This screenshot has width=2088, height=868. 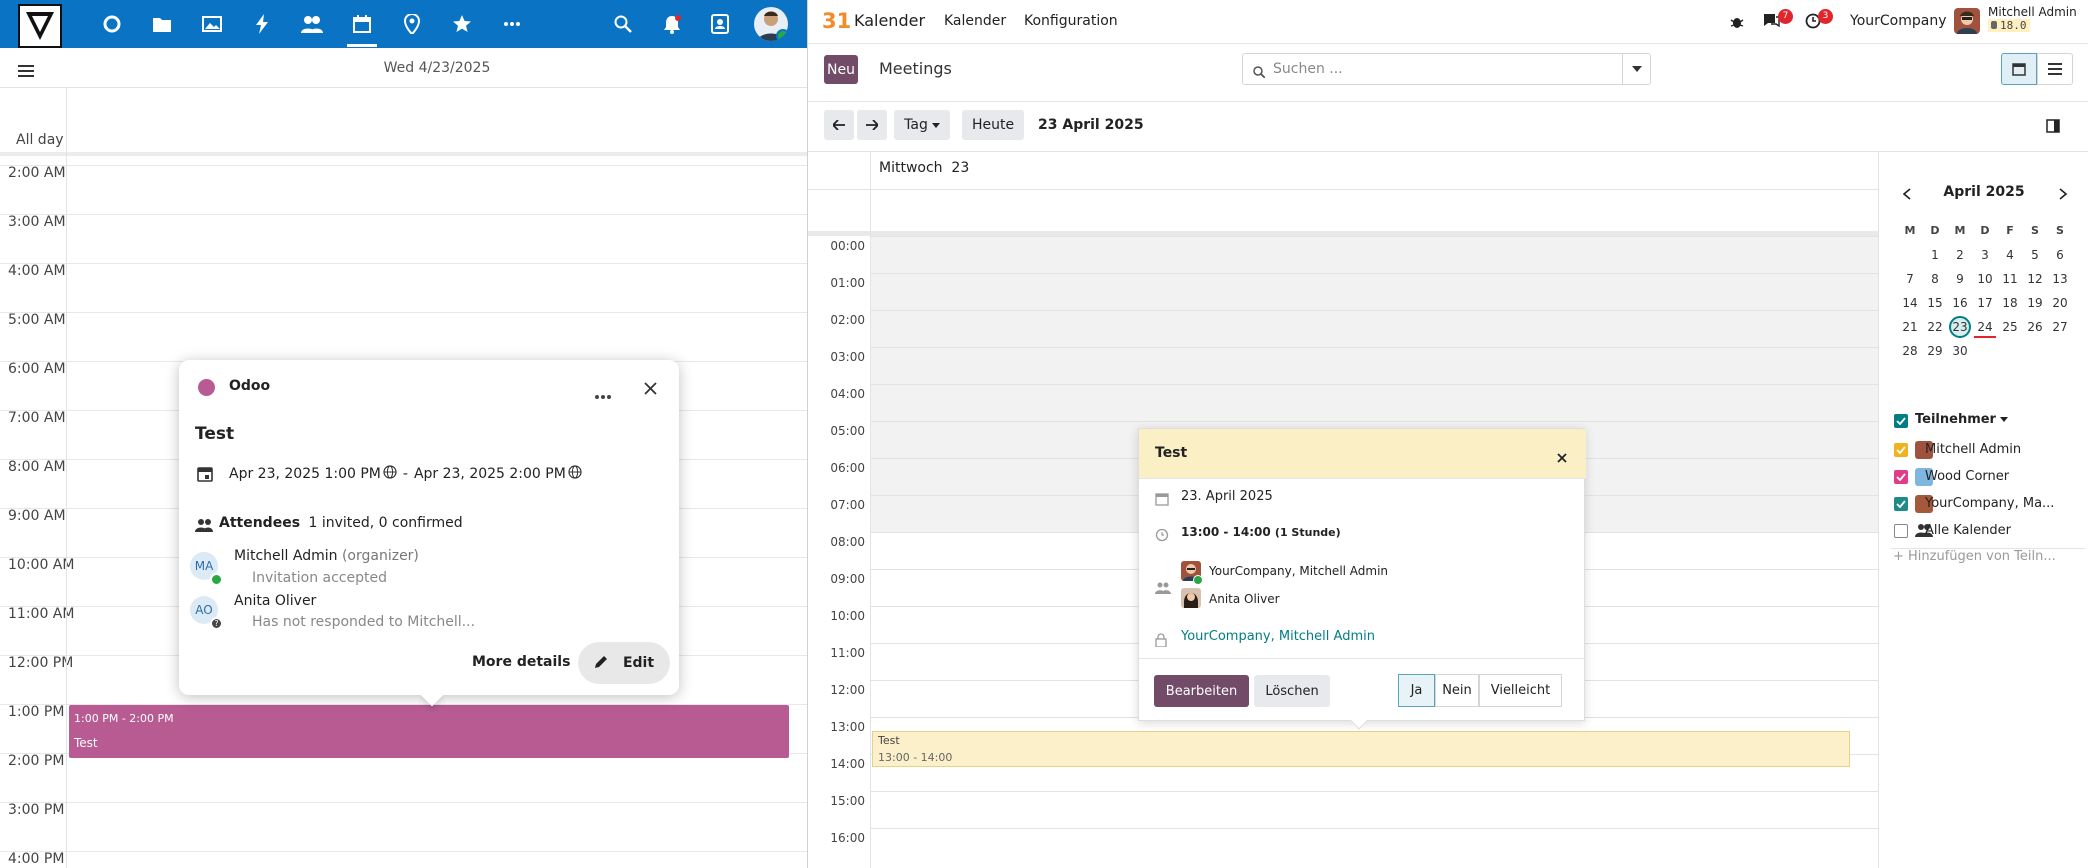 I want to click on mini-calendar-day: 10, so click(x=1985, y=279).